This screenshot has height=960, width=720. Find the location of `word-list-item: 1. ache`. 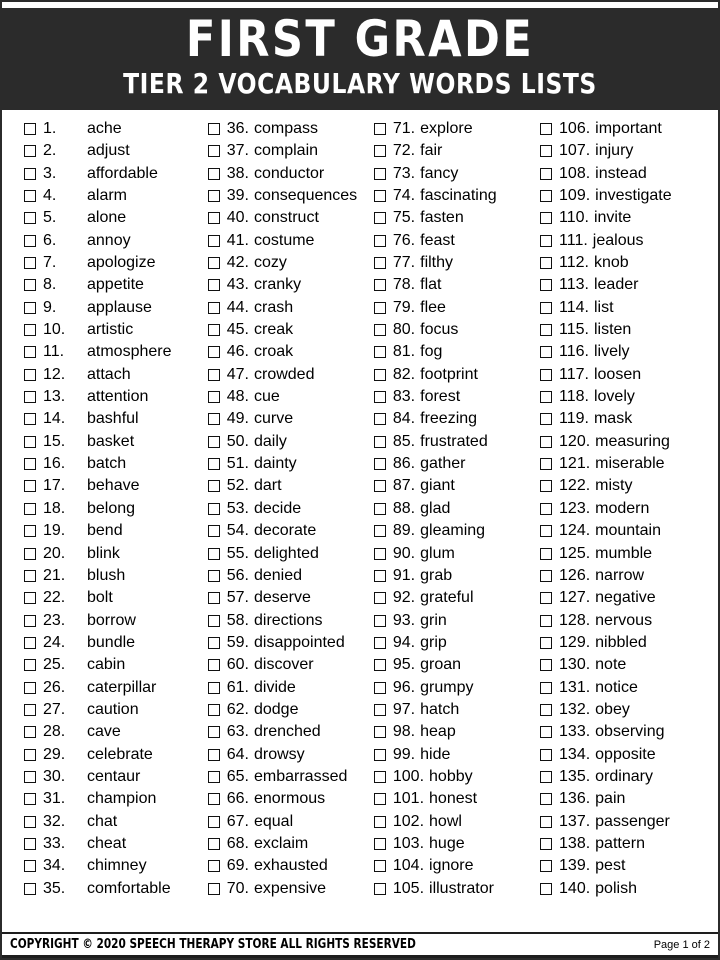

word-list-item: 1. ache is located at coordinates (116, 129).